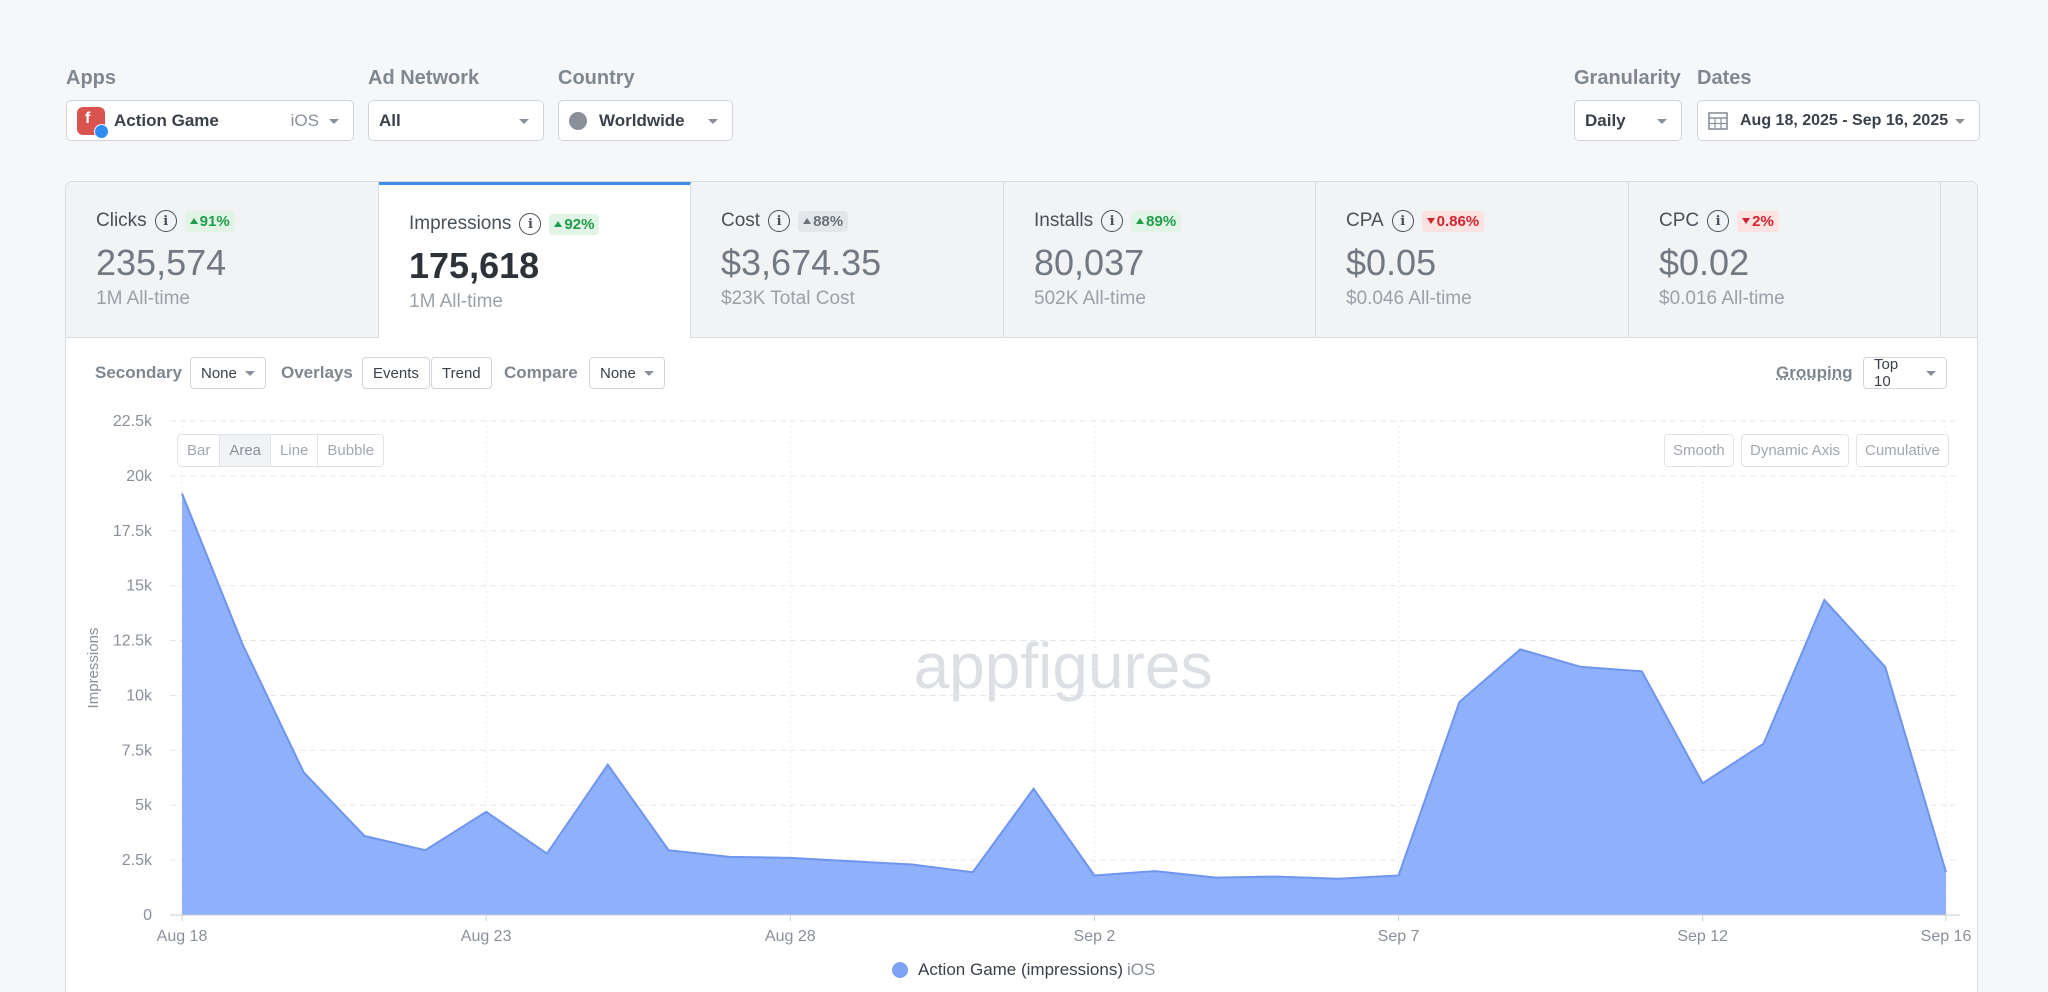 The width and height of the screenshot is (2048, 992). I want to click on dynamic-axis-label: Dynamic Axis, so click(1795, 450).